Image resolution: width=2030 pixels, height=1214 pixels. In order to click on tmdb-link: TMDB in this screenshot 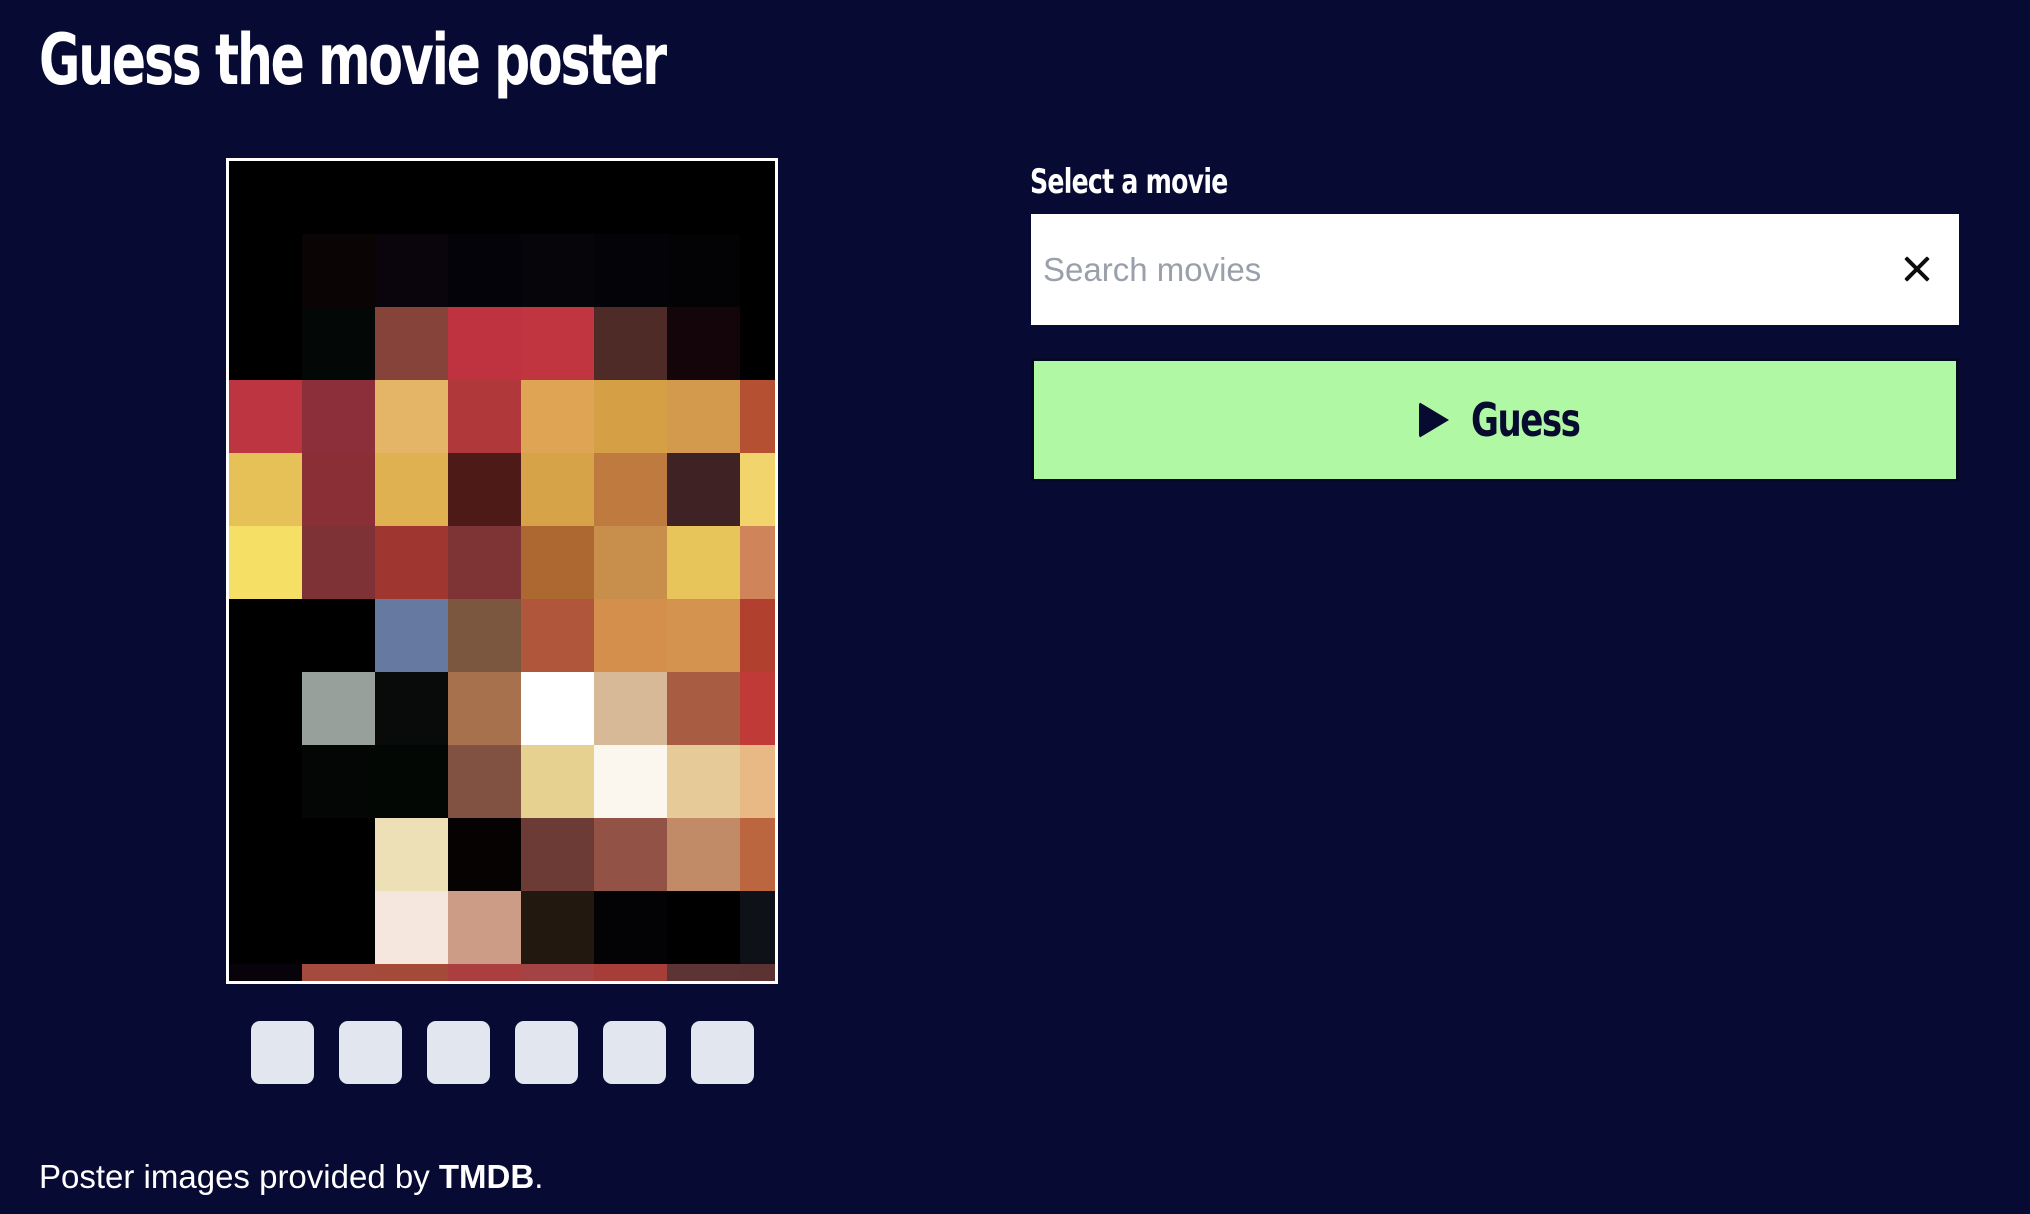, I will do `click(486, 1176)`.